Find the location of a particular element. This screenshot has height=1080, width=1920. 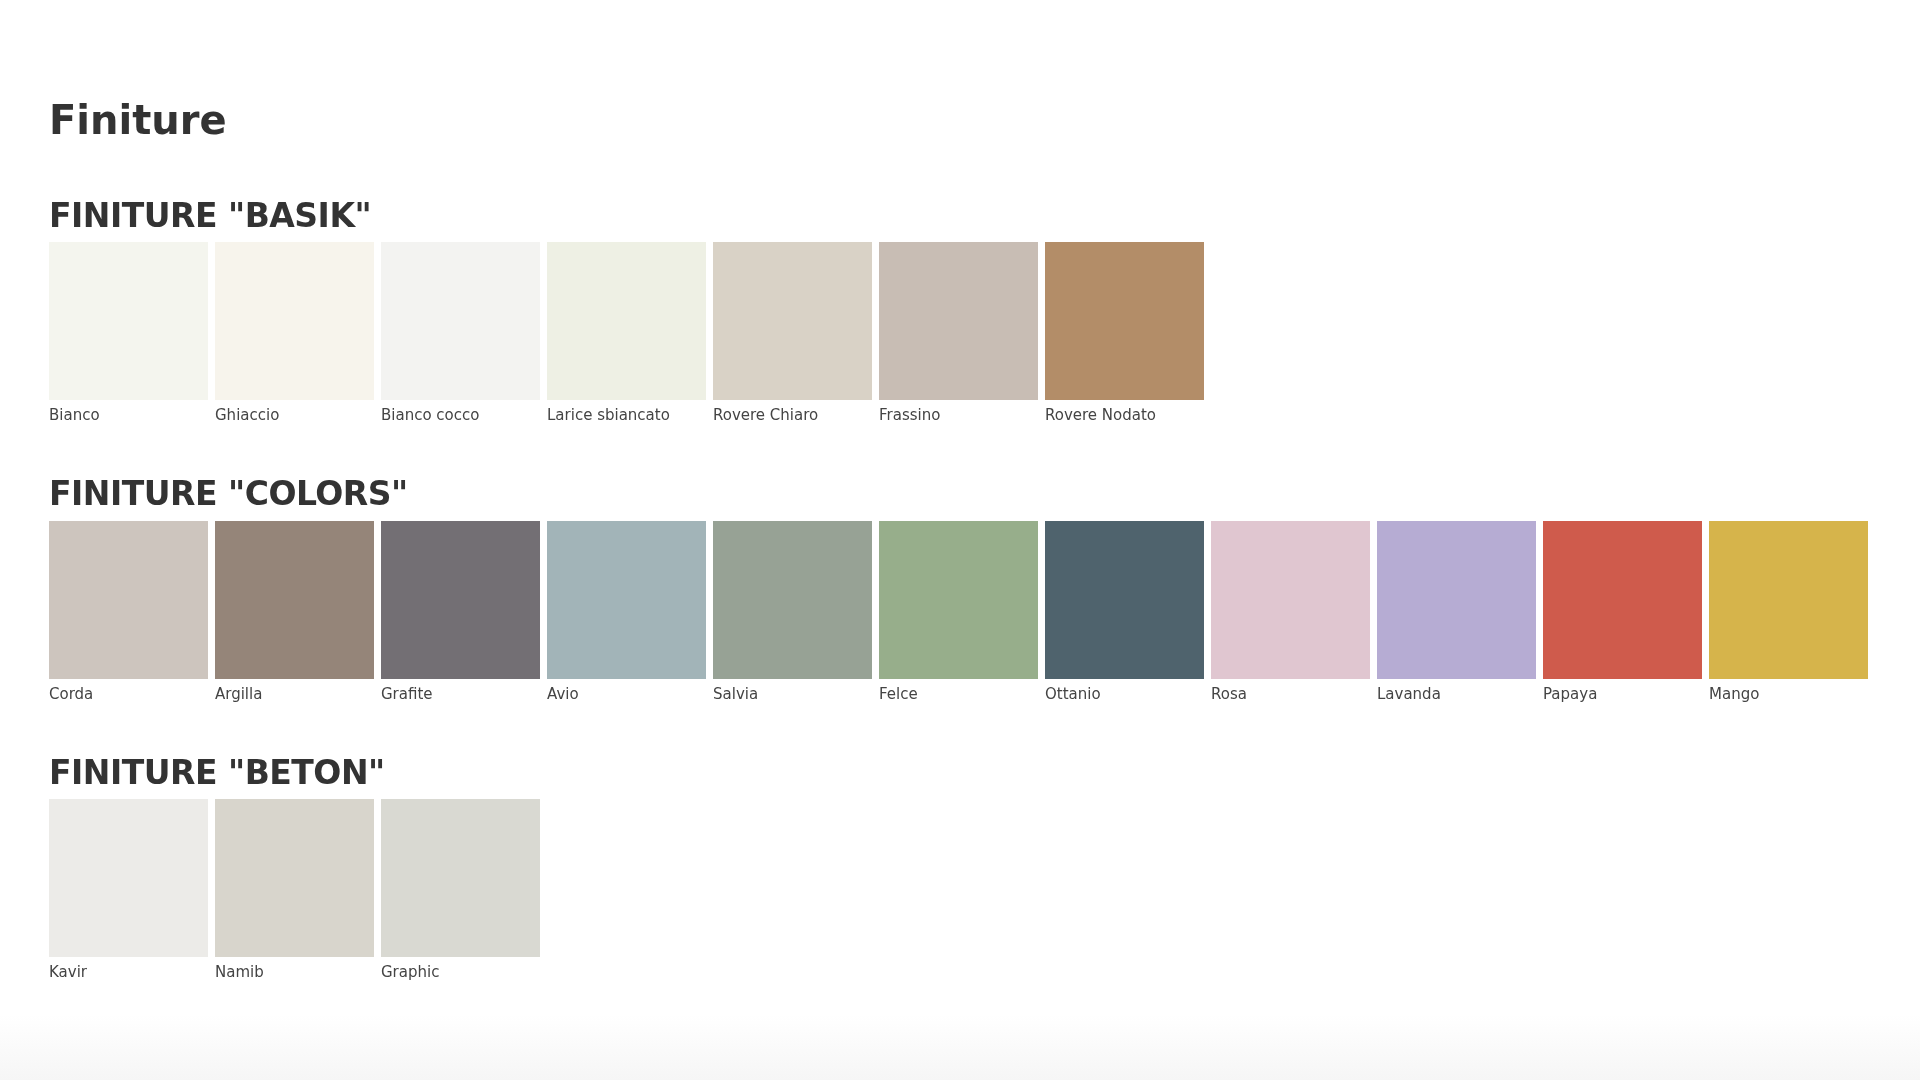

page-title: Finiture is located at coordinates (138, 120).